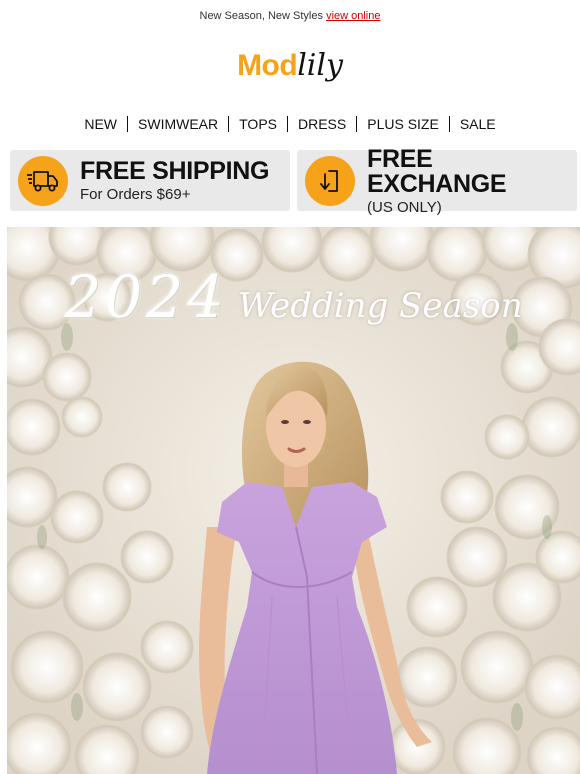  I want to click on free-exchange-banner: FREE EXCHANGE (US ONLY), so click(437, 179).